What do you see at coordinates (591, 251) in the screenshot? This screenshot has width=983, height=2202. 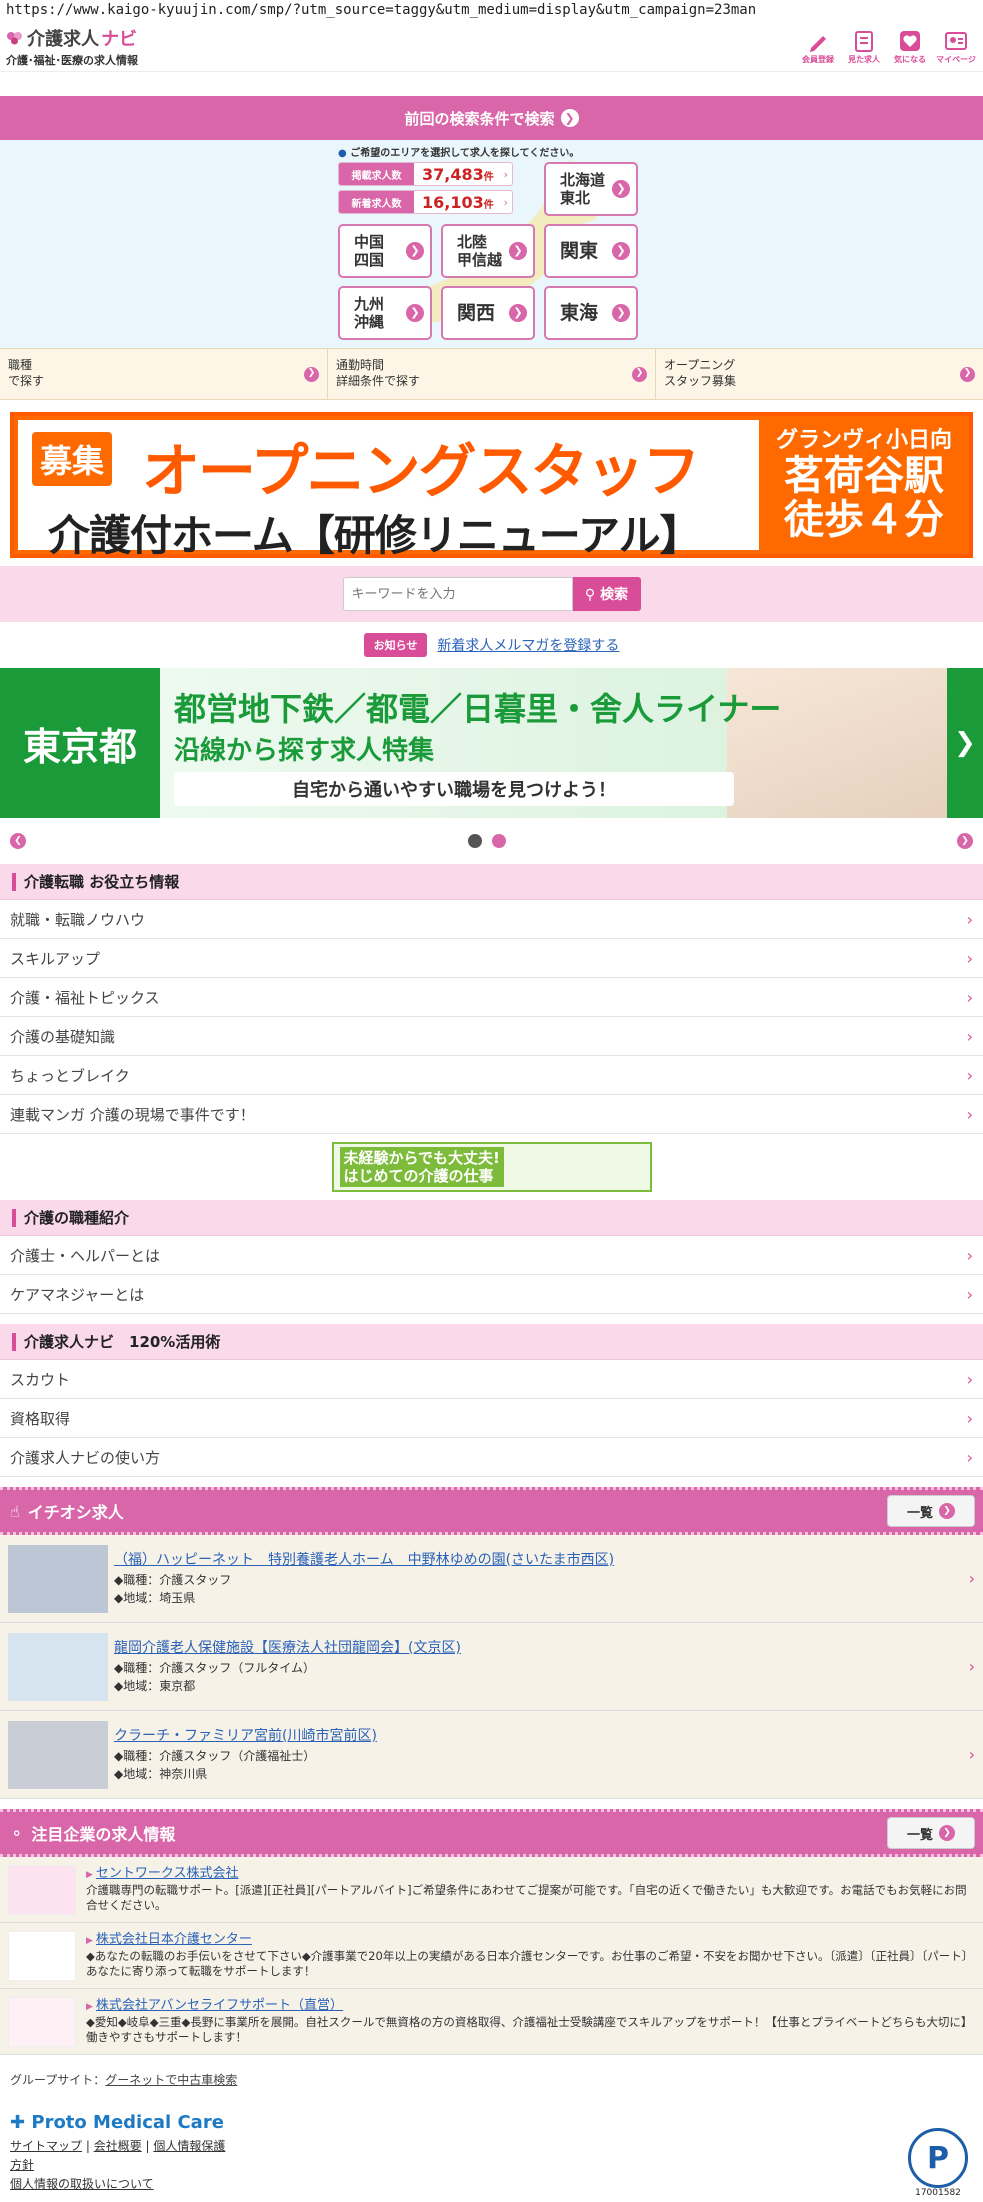 I see `region-kanto: 関東 ❯` at bounding box center [591, 251].